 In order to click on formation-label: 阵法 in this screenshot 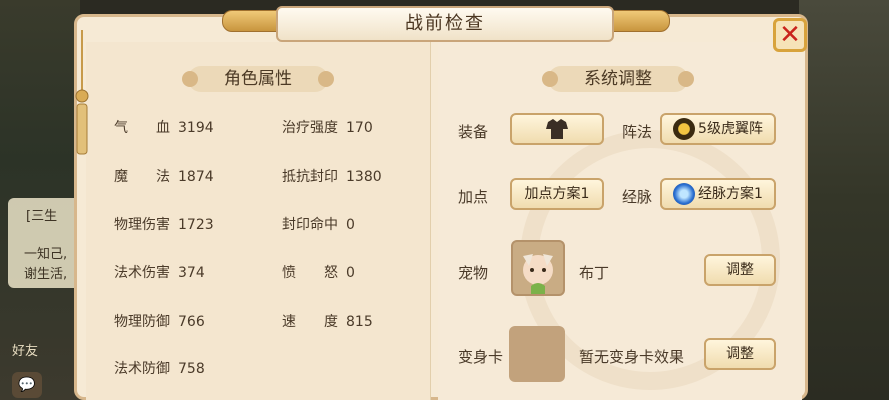, I will do `click(637, 132)`.